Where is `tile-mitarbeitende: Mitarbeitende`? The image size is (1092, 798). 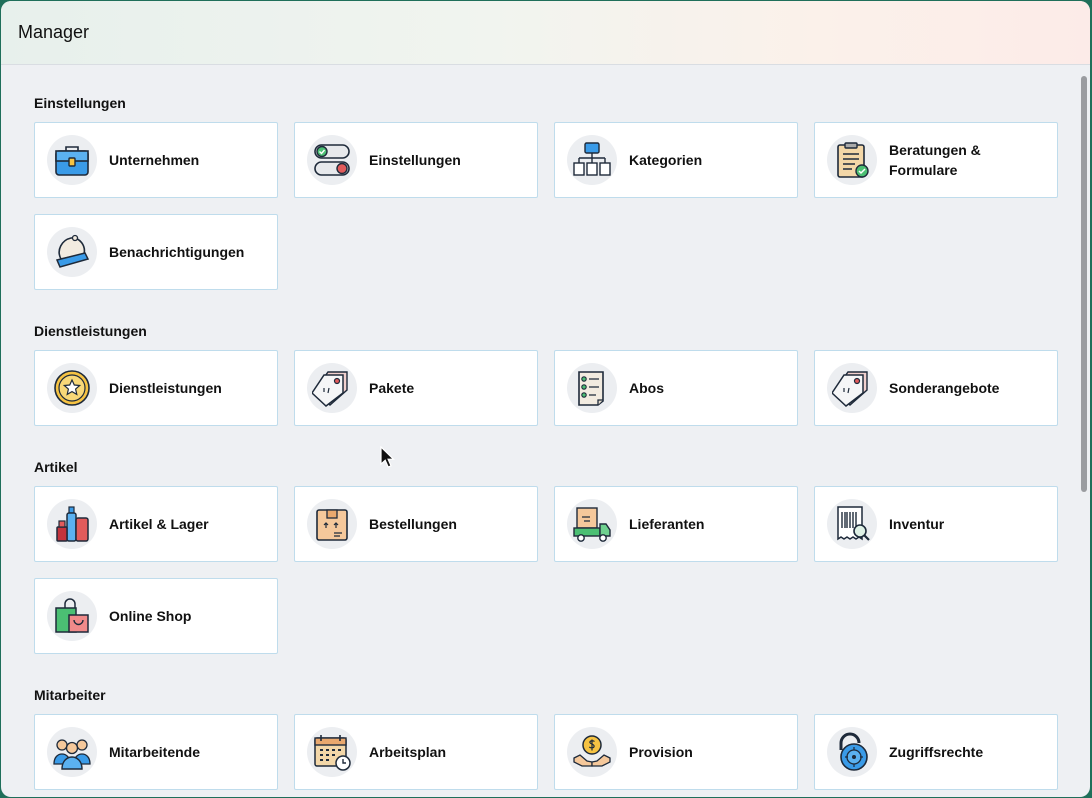 tile-mitarbeitende: Mitarbeitende is located at coordinates (156, 752).